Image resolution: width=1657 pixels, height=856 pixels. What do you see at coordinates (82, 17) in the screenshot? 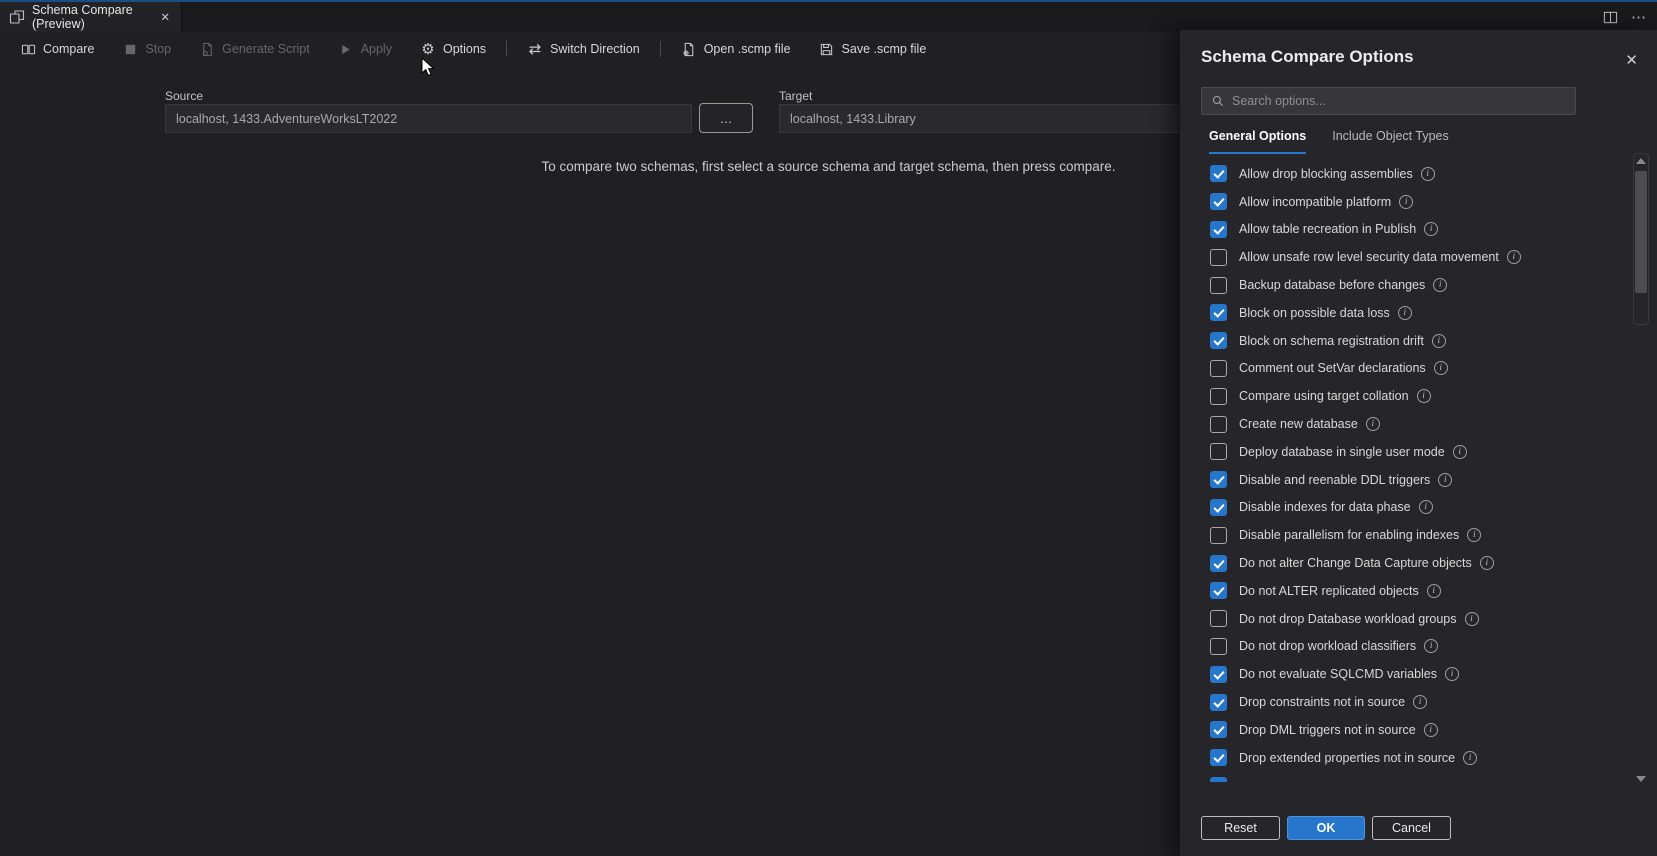
I see `tab-title: Schema Compare (Preview)` at bounding box center [82, 17].